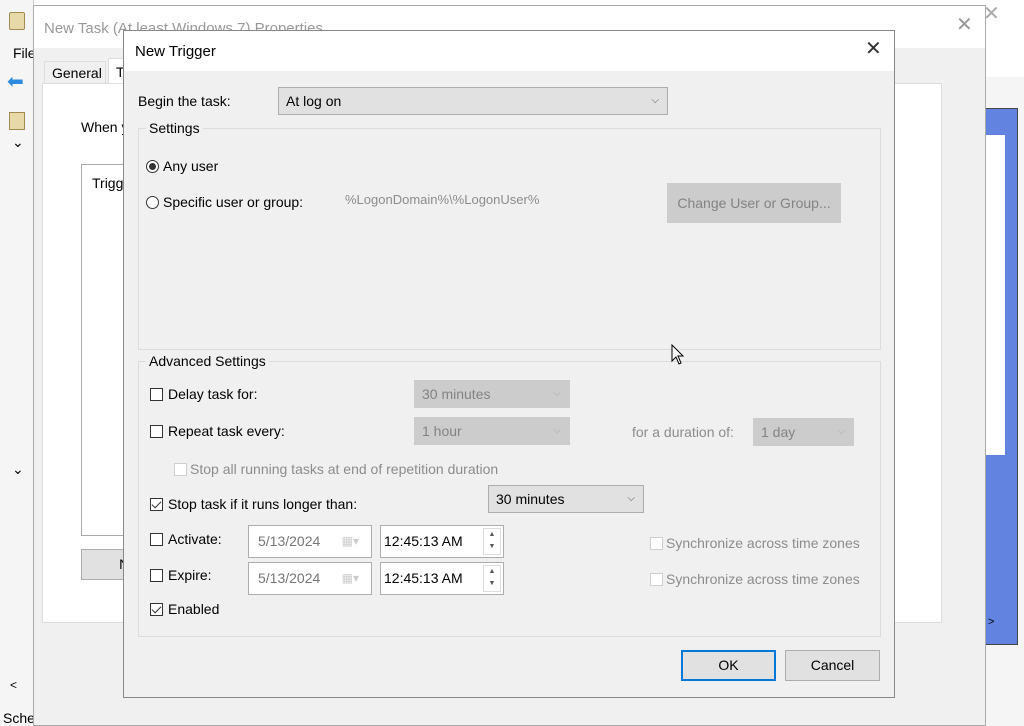 The image size is (1024, 726). What do you see at coordinates (473, 101) in the screenshot?
I see `begin-task-select: At log on ⌵` at bounding box center [473, 101].